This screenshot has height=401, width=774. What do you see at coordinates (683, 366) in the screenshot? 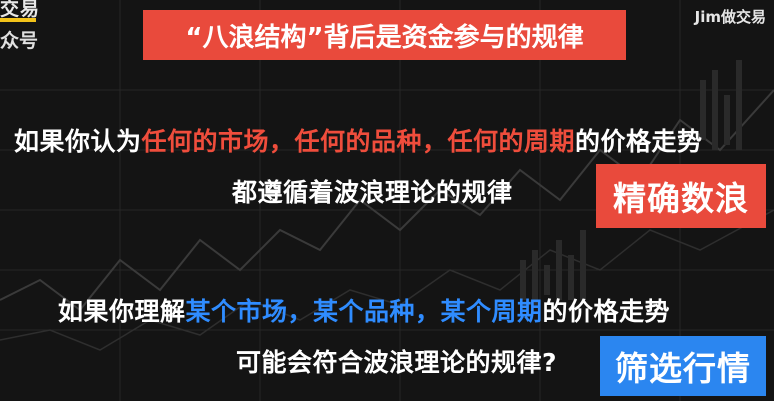
I see `filter-market-tag: 筛选行情` at bounding box center [683, 366].